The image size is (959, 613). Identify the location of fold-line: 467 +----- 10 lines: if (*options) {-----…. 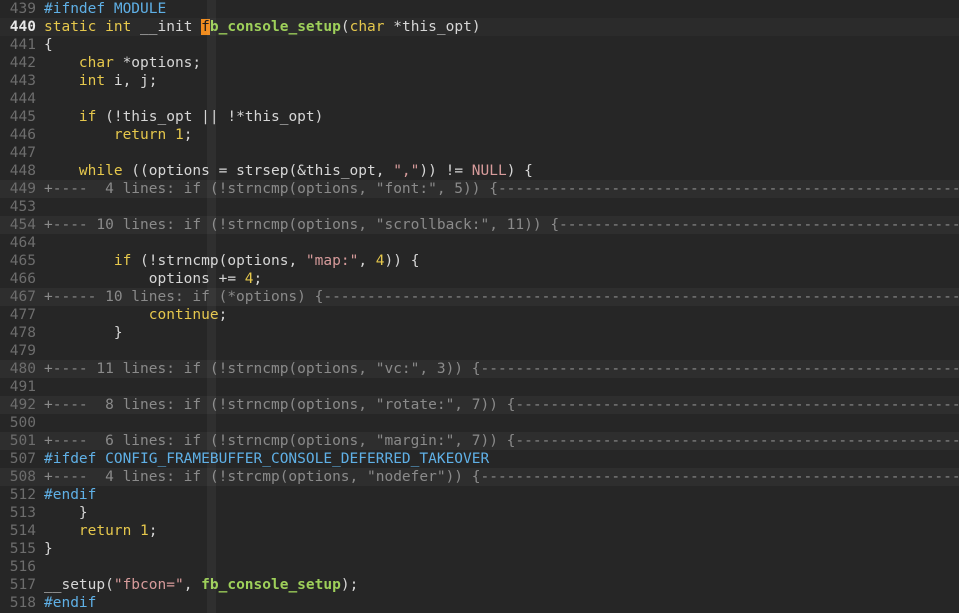
(479, 297).